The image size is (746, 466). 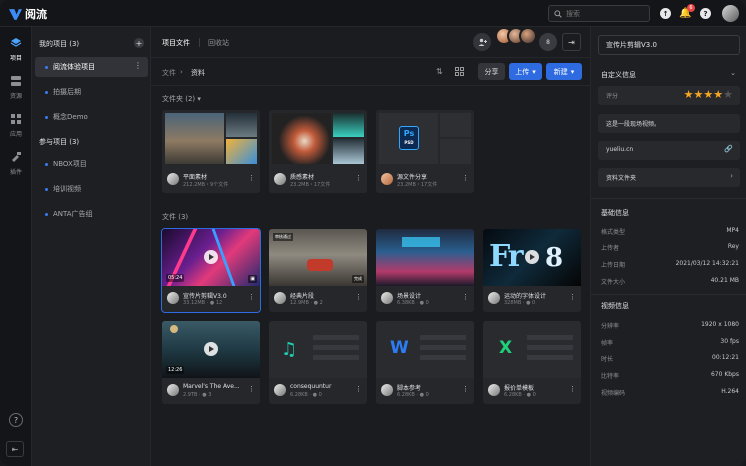 I want to click on help-icon: ?, so click(x=705, y=13).